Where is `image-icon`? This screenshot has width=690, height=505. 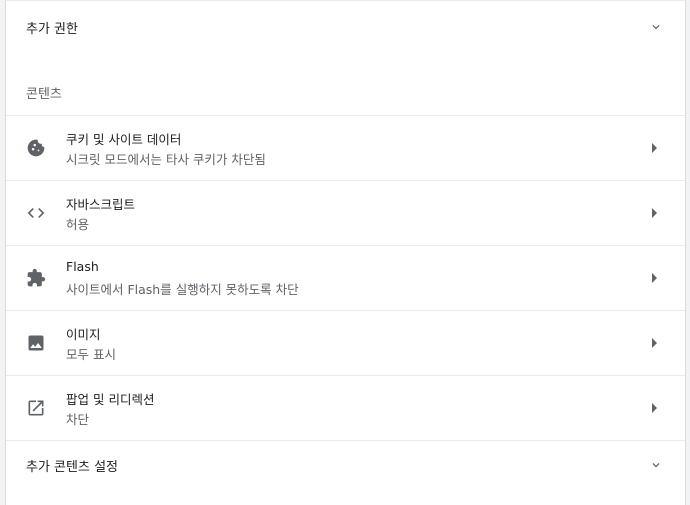
image-icon is located at coordinates (36, 343).